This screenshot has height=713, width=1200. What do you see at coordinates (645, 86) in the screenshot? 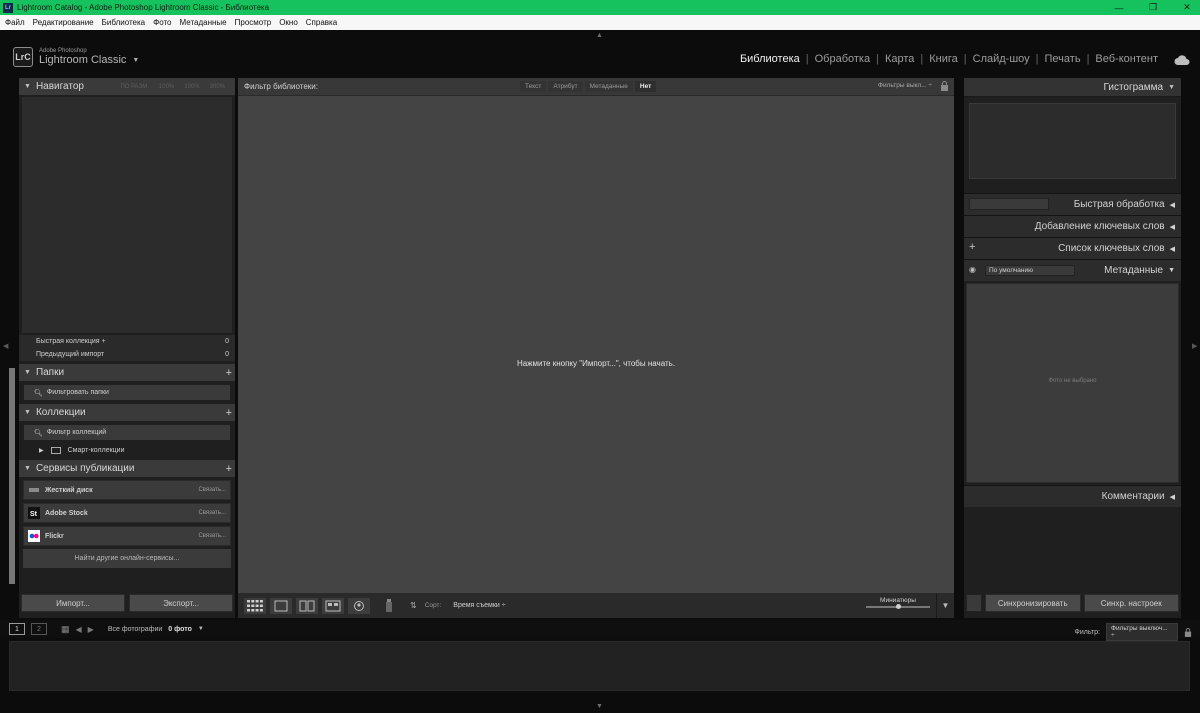
I see `filter-tab-none: Нет` at bounding box center [645, 86].